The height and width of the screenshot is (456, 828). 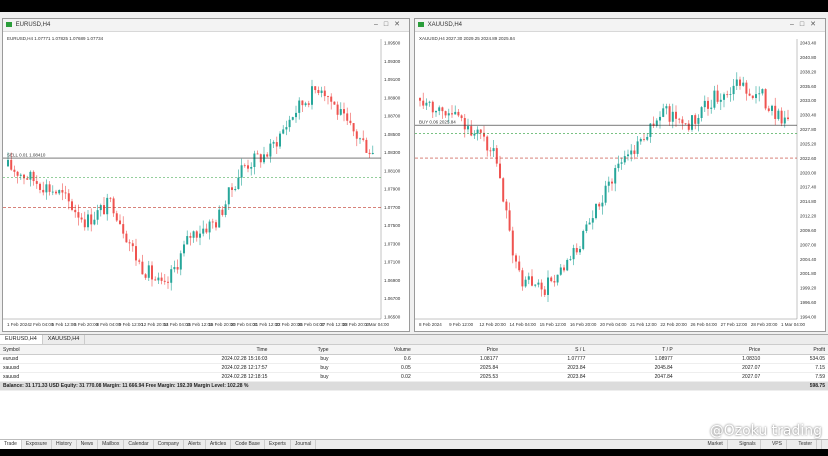 What do you see at coordinates (219, 444) in the screenshot?
I see `tab-articles: Articles` at bounding box center [219, 444].